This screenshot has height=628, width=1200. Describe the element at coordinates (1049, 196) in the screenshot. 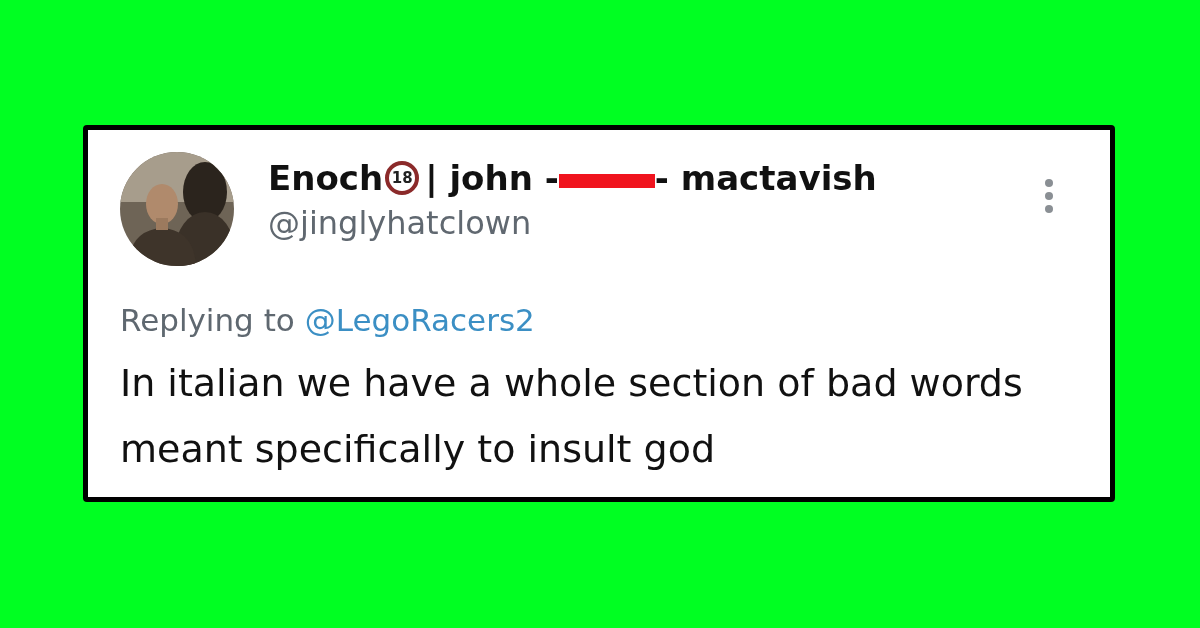

I see `more-options-icon` at that location.